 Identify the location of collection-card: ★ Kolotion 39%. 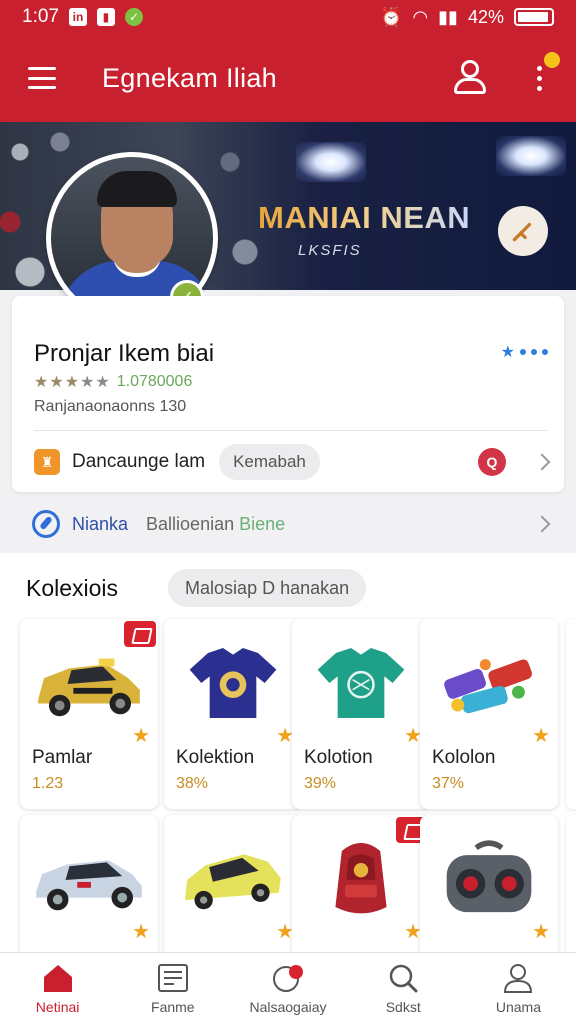
(361, 714).